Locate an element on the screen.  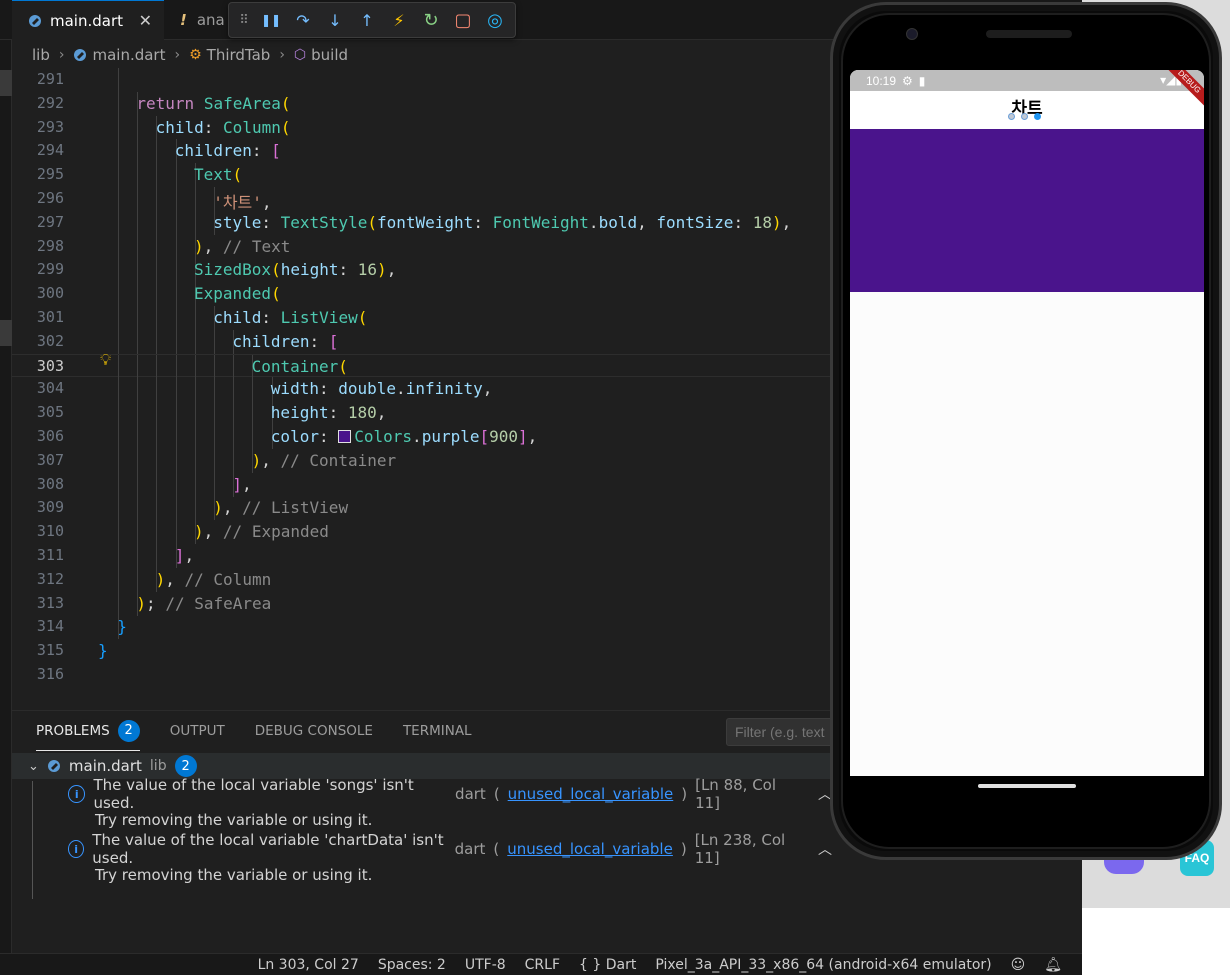
breadcrumb-item-lib: lib is located at coordinates (41, 55).